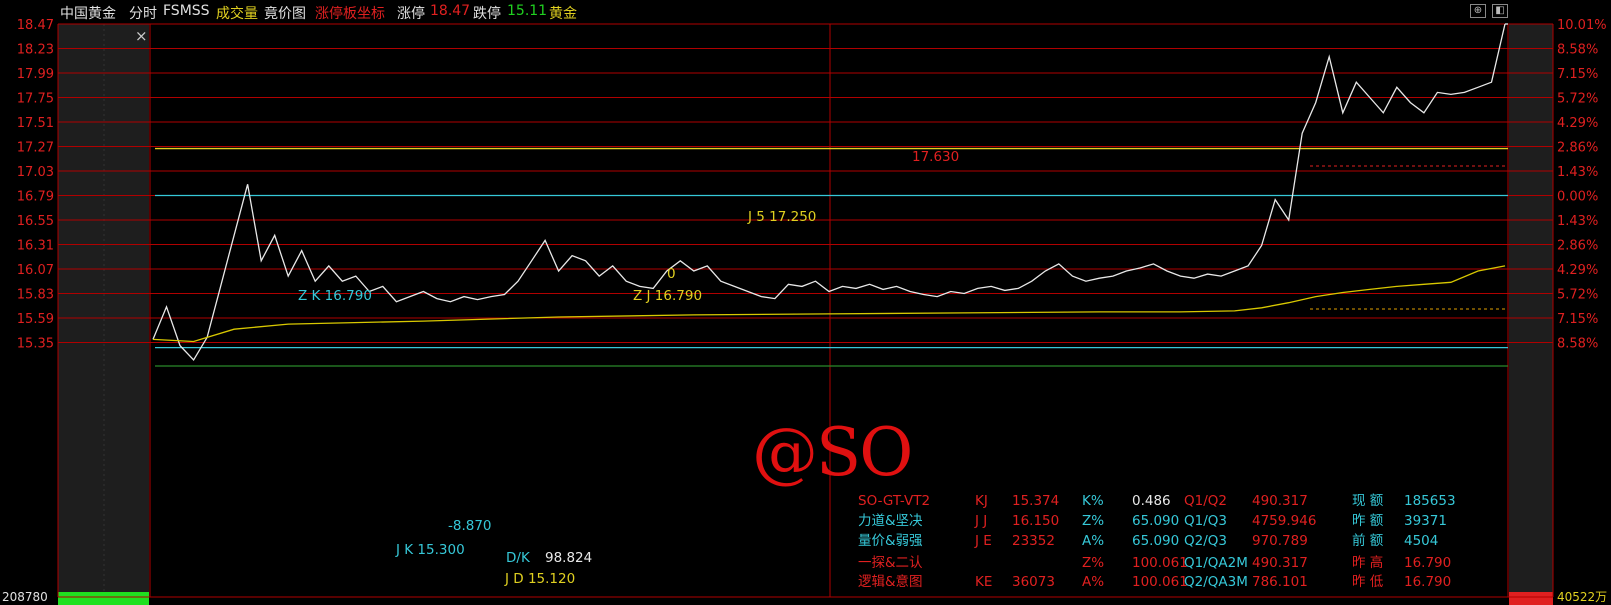  What do you see at coordinates (1577, 197) in the screenshot?
I see `right-axis-tick: 0.00%` at bounding box center [1577, 197].